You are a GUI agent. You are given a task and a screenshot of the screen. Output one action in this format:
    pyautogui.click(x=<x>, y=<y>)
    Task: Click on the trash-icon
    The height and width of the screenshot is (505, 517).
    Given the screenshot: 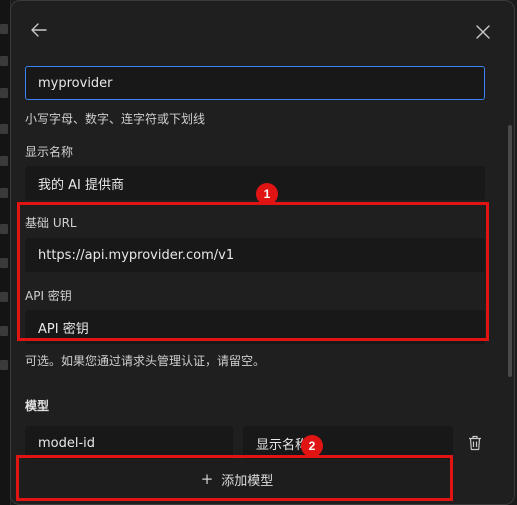 What is the action you would take?
    pyautogui.click(x=475, y=443)
    